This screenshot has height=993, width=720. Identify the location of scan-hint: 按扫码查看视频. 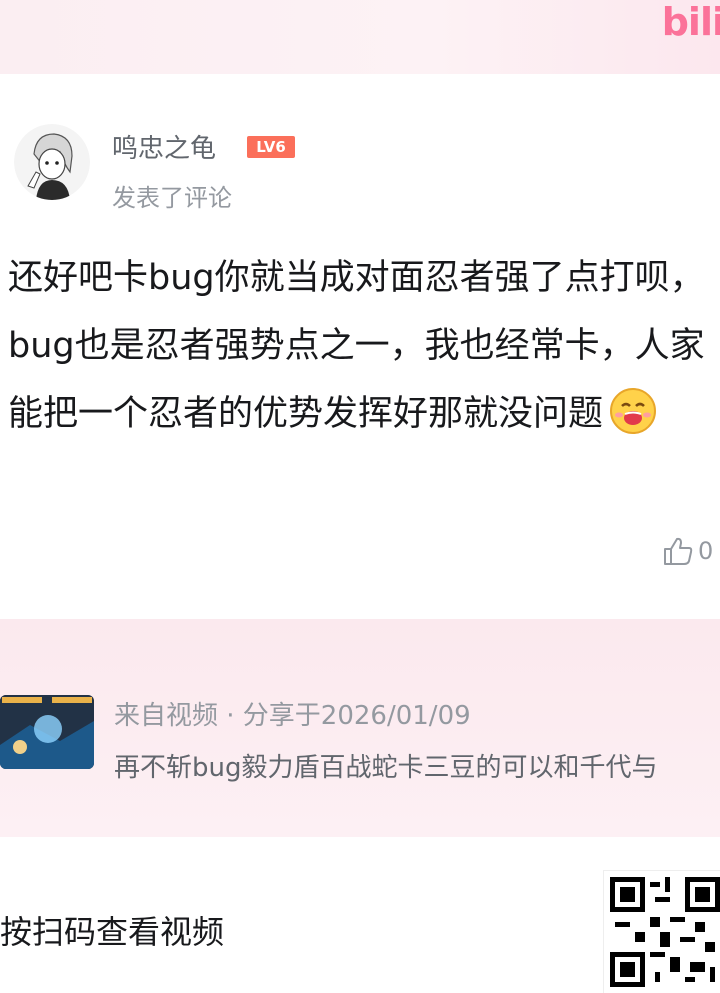
(112, 932).